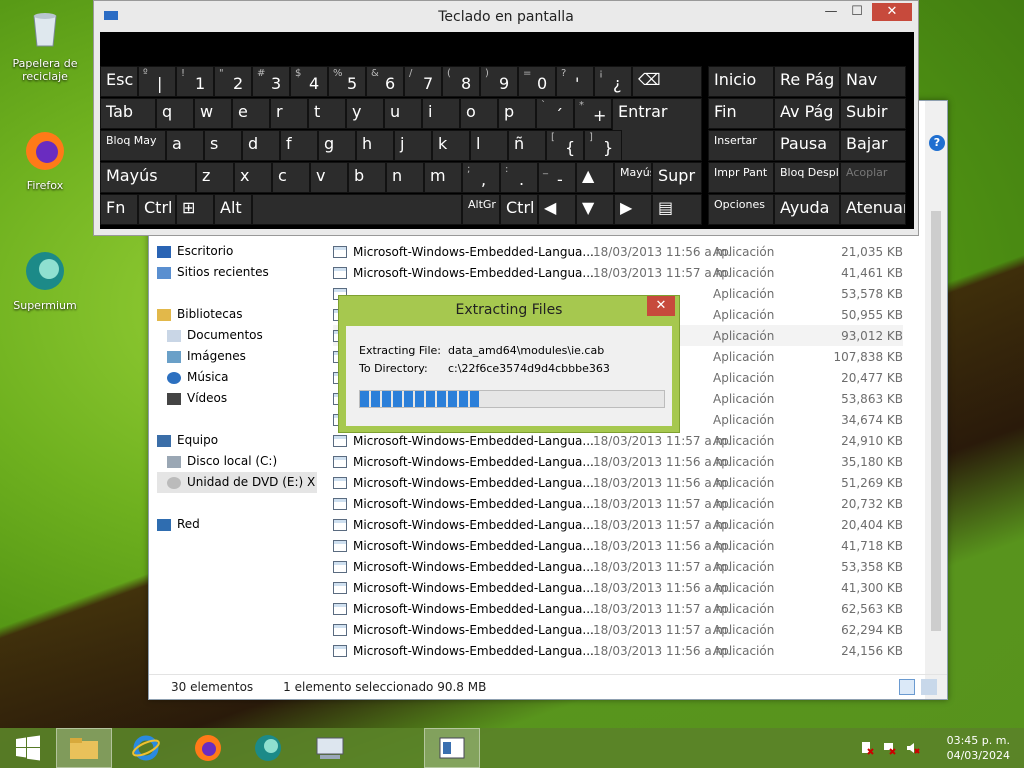 The width and height of the screenshot is (1024, 768). I want to click on nav-item-dvd: Unidad de DVD (E:) X, so click(237, 482).